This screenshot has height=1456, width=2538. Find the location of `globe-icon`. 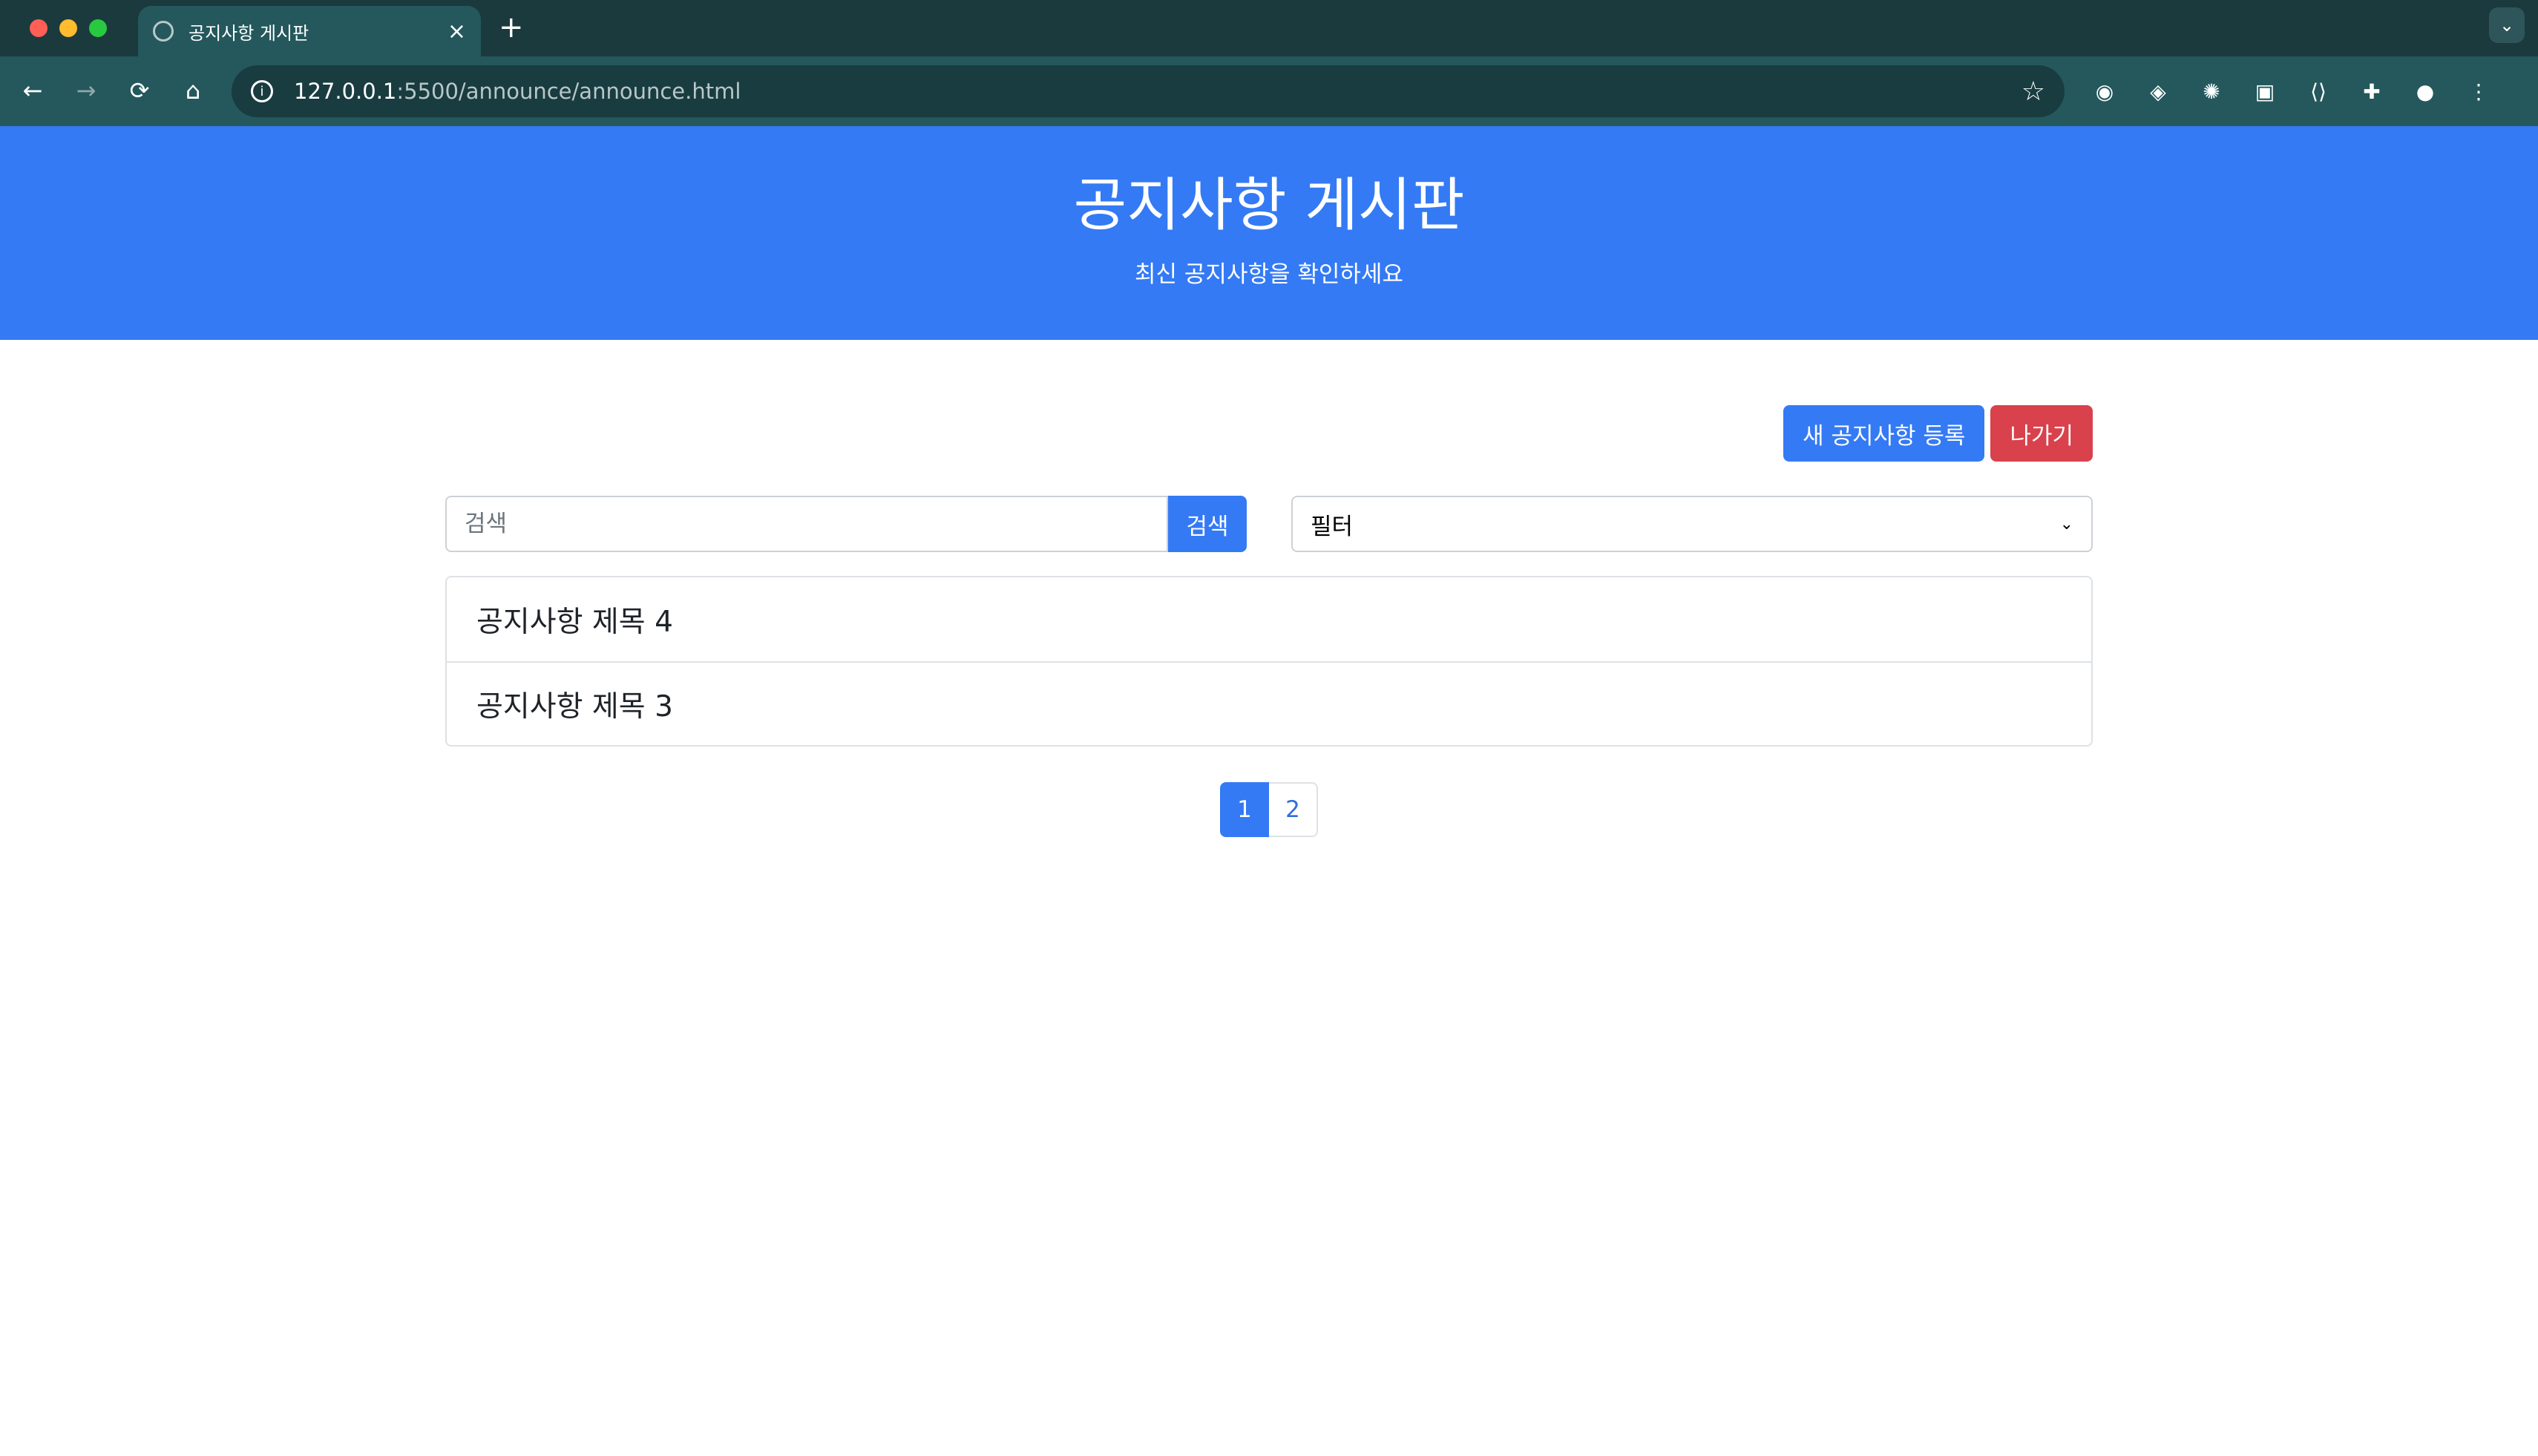

globe-icon is located at coordinates (163, 32).